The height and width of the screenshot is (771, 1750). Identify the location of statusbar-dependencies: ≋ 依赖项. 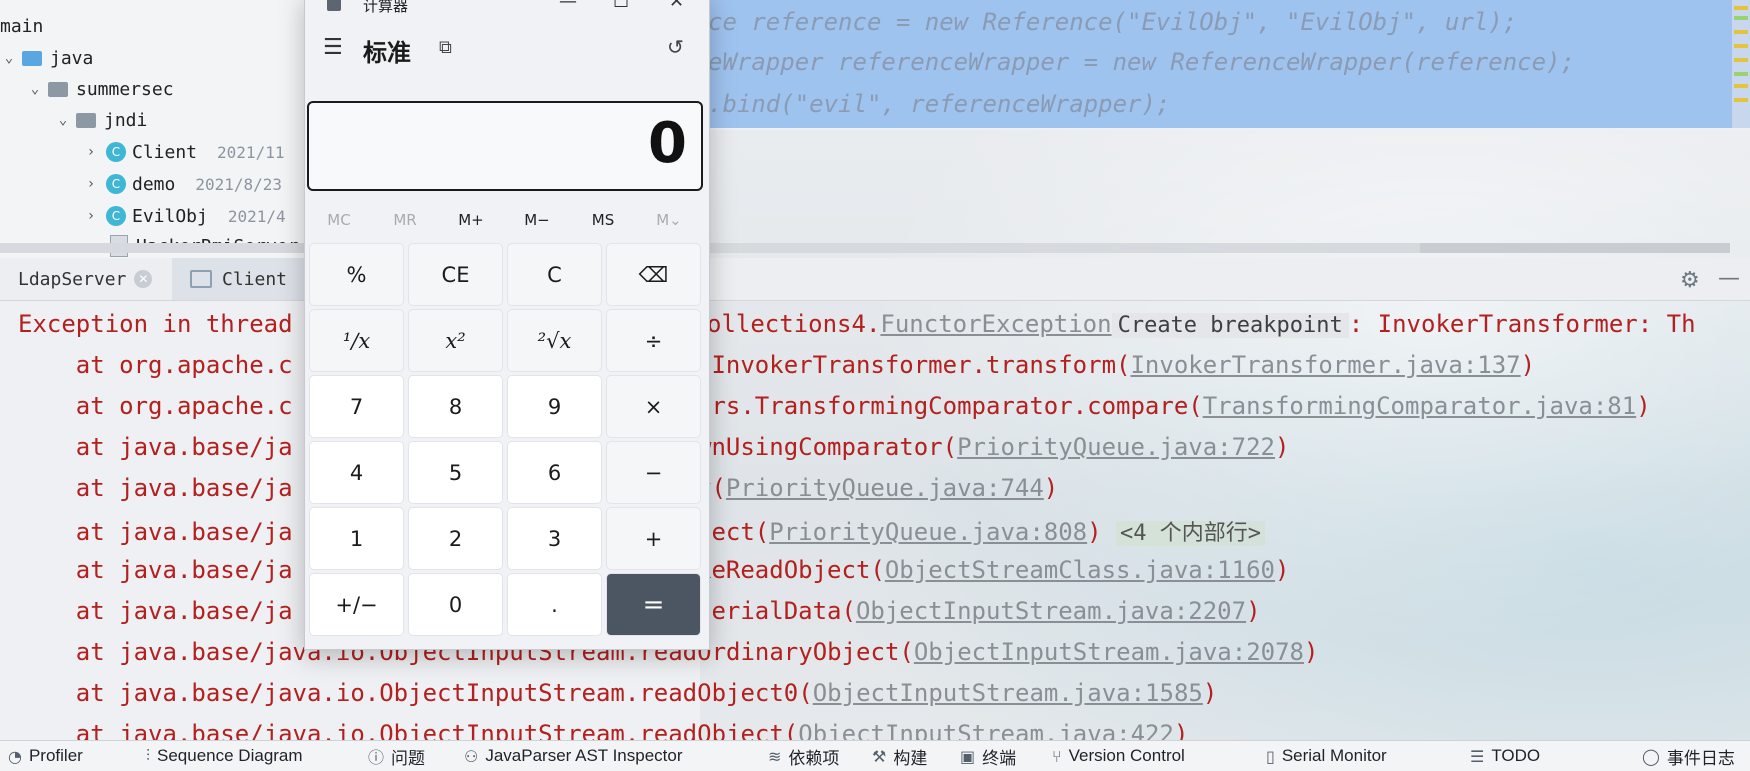
(803, 756).